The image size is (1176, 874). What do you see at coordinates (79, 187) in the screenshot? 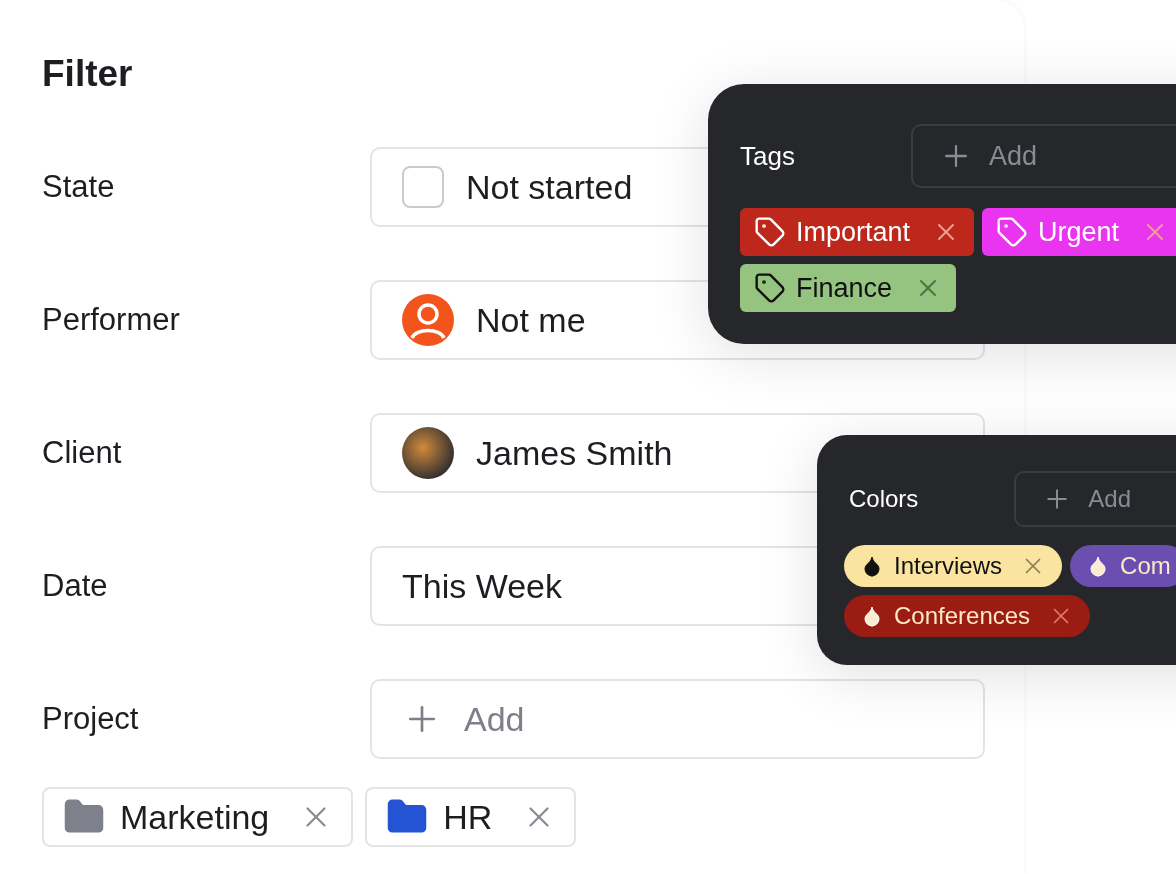
I see `field-label: State` at bounding box center [79, 187].